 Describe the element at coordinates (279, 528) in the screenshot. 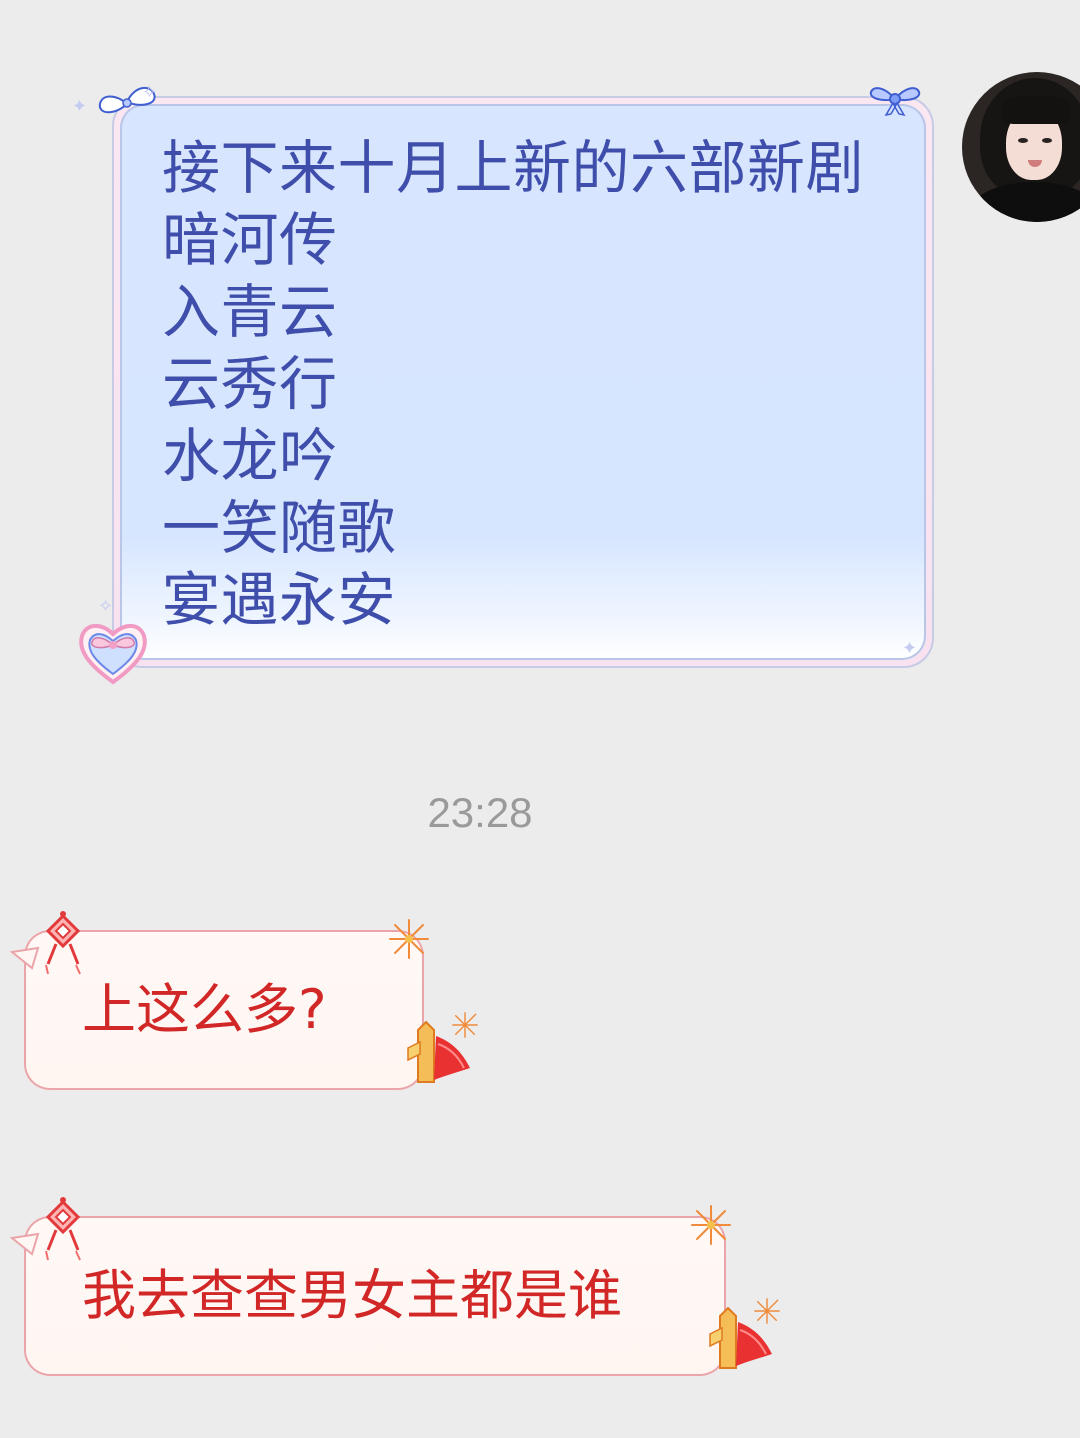

I see `message-line: 一笑随歌` at that location.